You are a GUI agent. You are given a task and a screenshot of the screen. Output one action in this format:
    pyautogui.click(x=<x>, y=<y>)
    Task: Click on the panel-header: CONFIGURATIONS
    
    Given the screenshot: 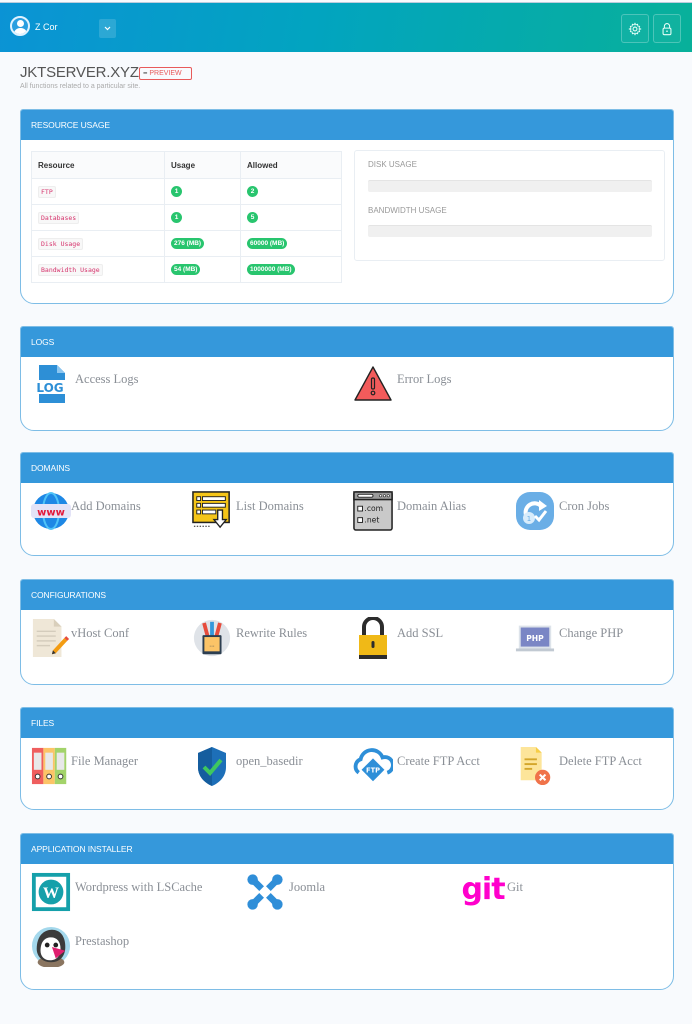 What is the action you would take?
    pyautogui.click(x=347, y=595)
    